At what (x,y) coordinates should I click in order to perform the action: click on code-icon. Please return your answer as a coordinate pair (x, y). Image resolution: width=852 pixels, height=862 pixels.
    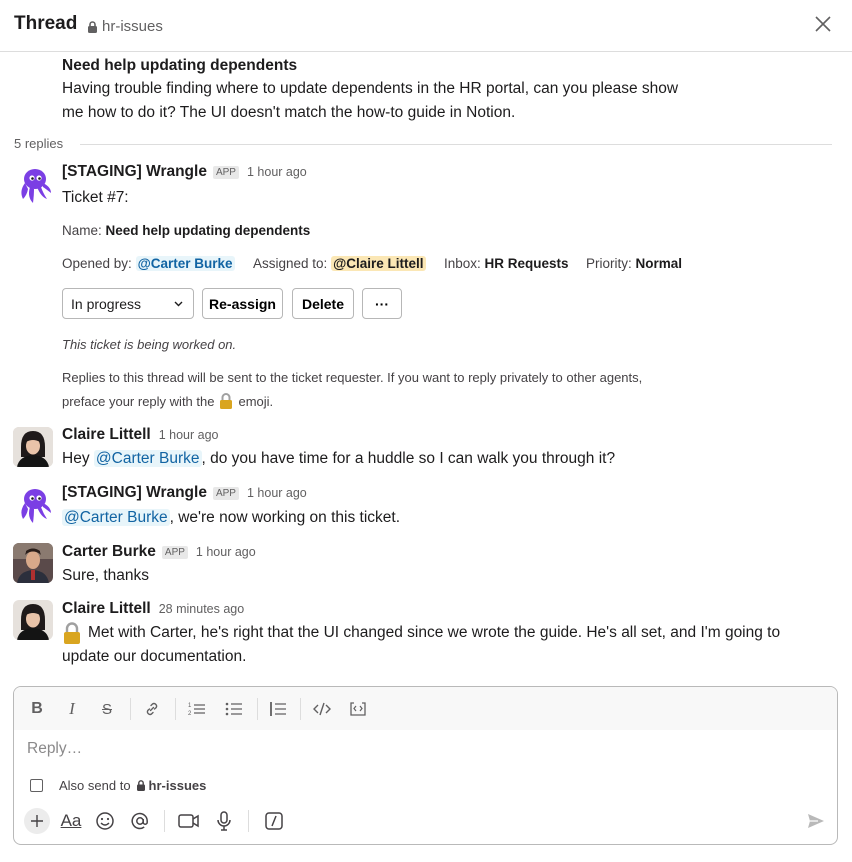
    Looking at the image, I should click on (322, 709).